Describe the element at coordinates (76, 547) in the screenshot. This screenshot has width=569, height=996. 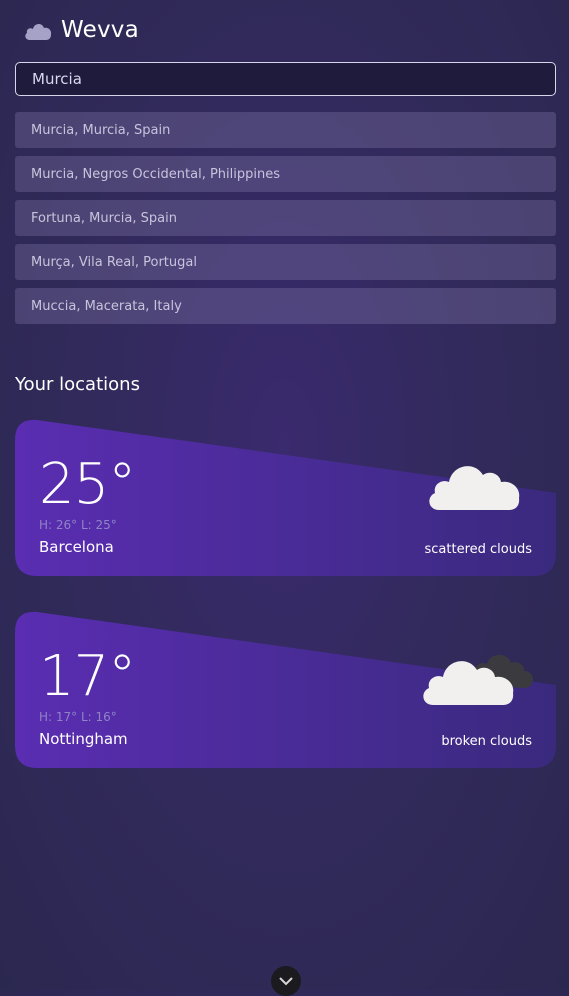
I see `city-name: Barcelona` at that location.